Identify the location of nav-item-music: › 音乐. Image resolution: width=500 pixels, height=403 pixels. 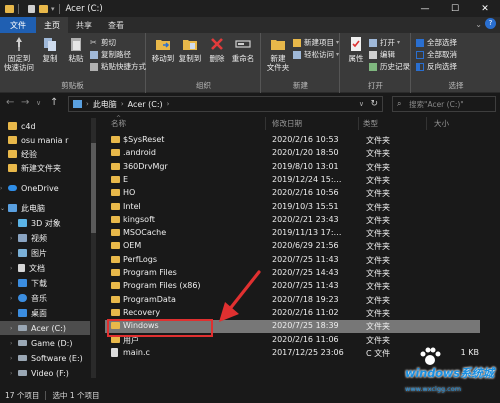
(45, 298).